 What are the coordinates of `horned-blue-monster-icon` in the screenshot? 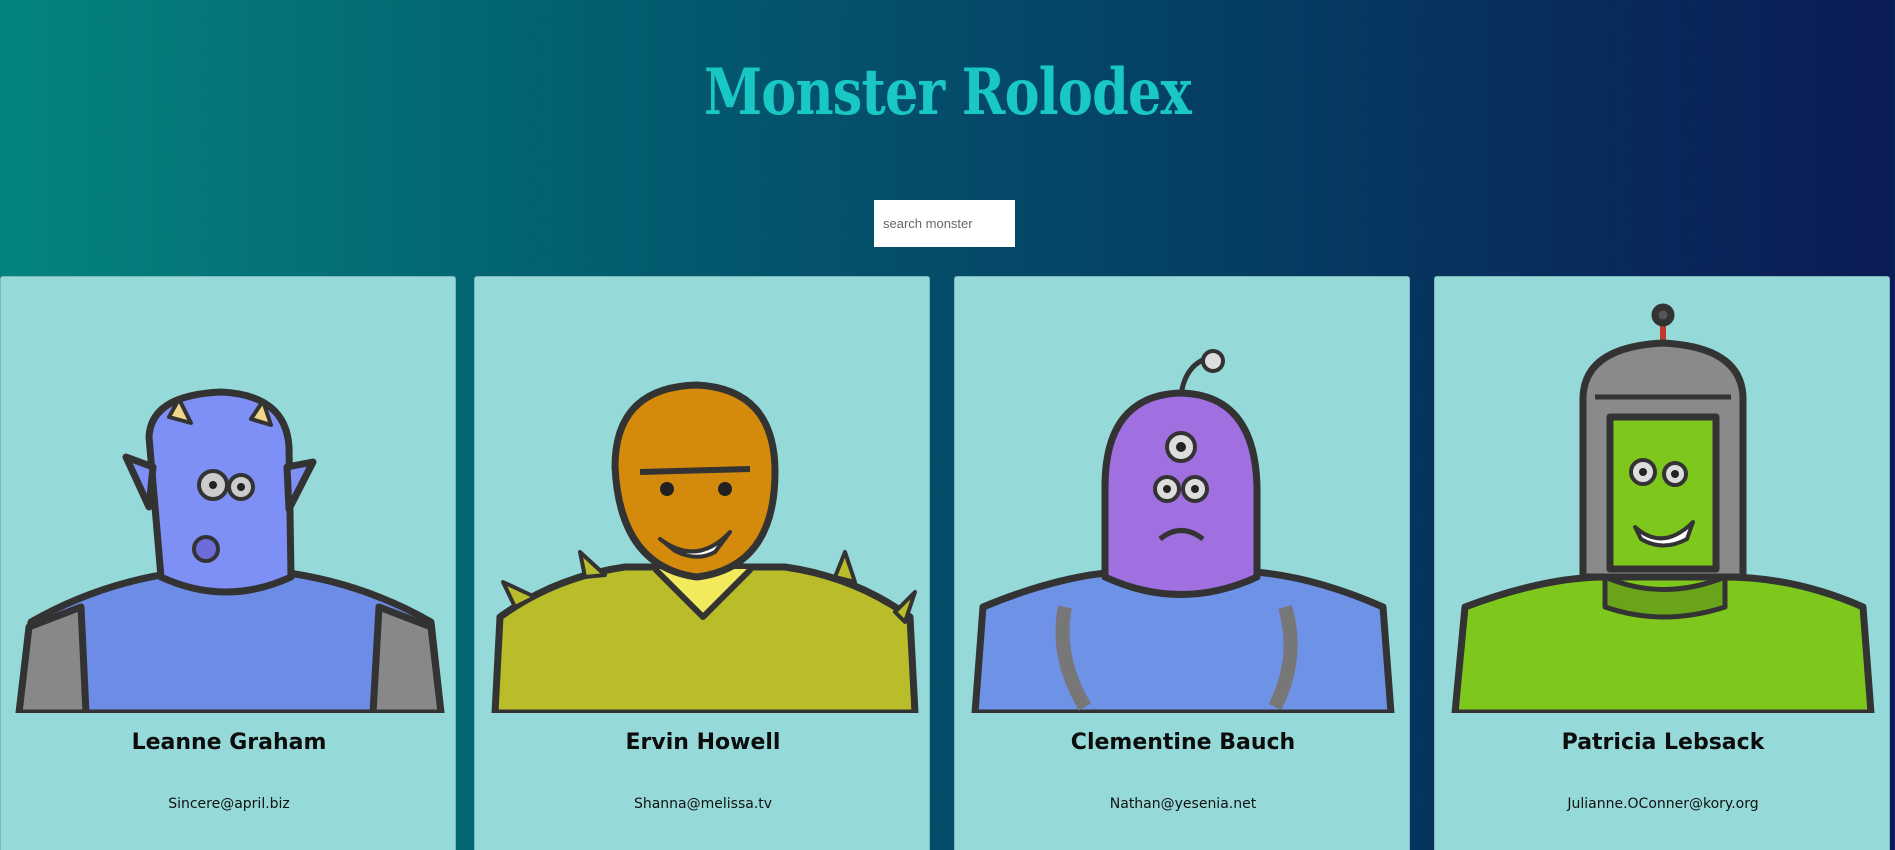 It's located at (230, 550).